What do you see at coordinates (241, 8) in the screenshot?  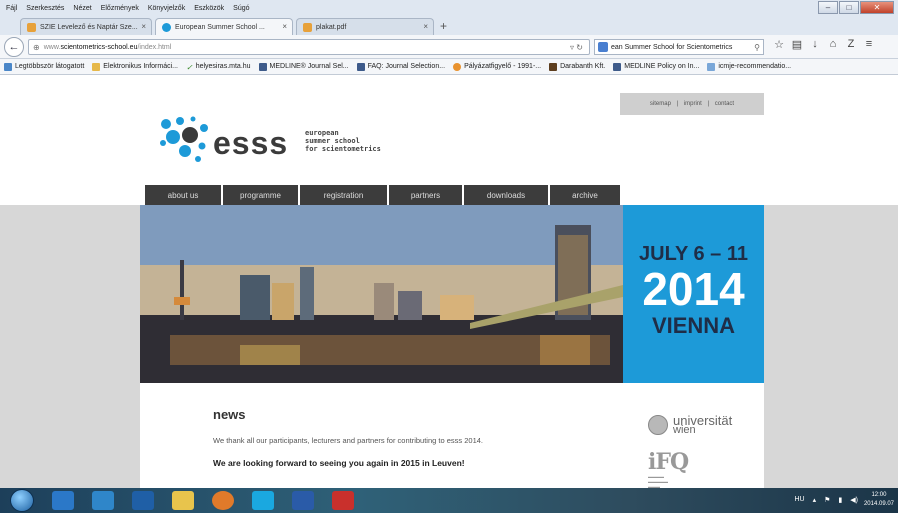 I see `menu-help: Súgó` at bounding box center [241, 8].